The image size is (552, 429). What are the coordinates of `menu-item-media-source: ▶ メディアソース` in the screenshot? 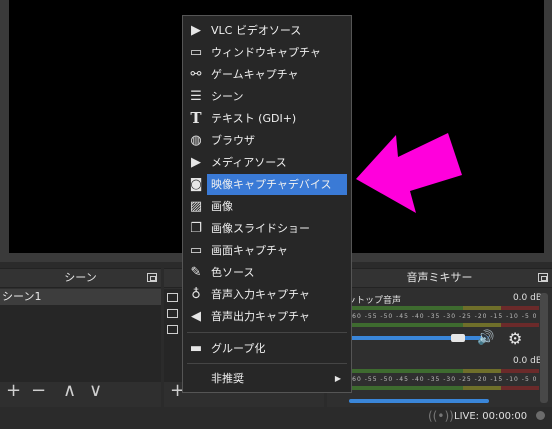 It's located at (267, 162).